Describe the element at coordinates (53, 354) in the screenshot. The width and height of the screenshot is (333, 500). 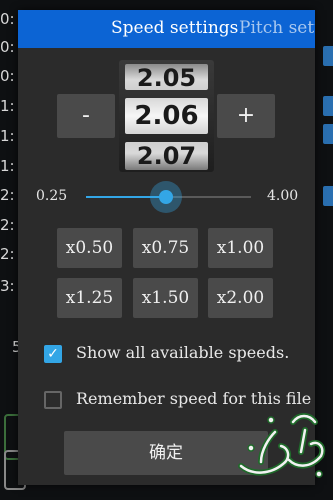
I see `checkbox-checked-icon: ✓` at that location.